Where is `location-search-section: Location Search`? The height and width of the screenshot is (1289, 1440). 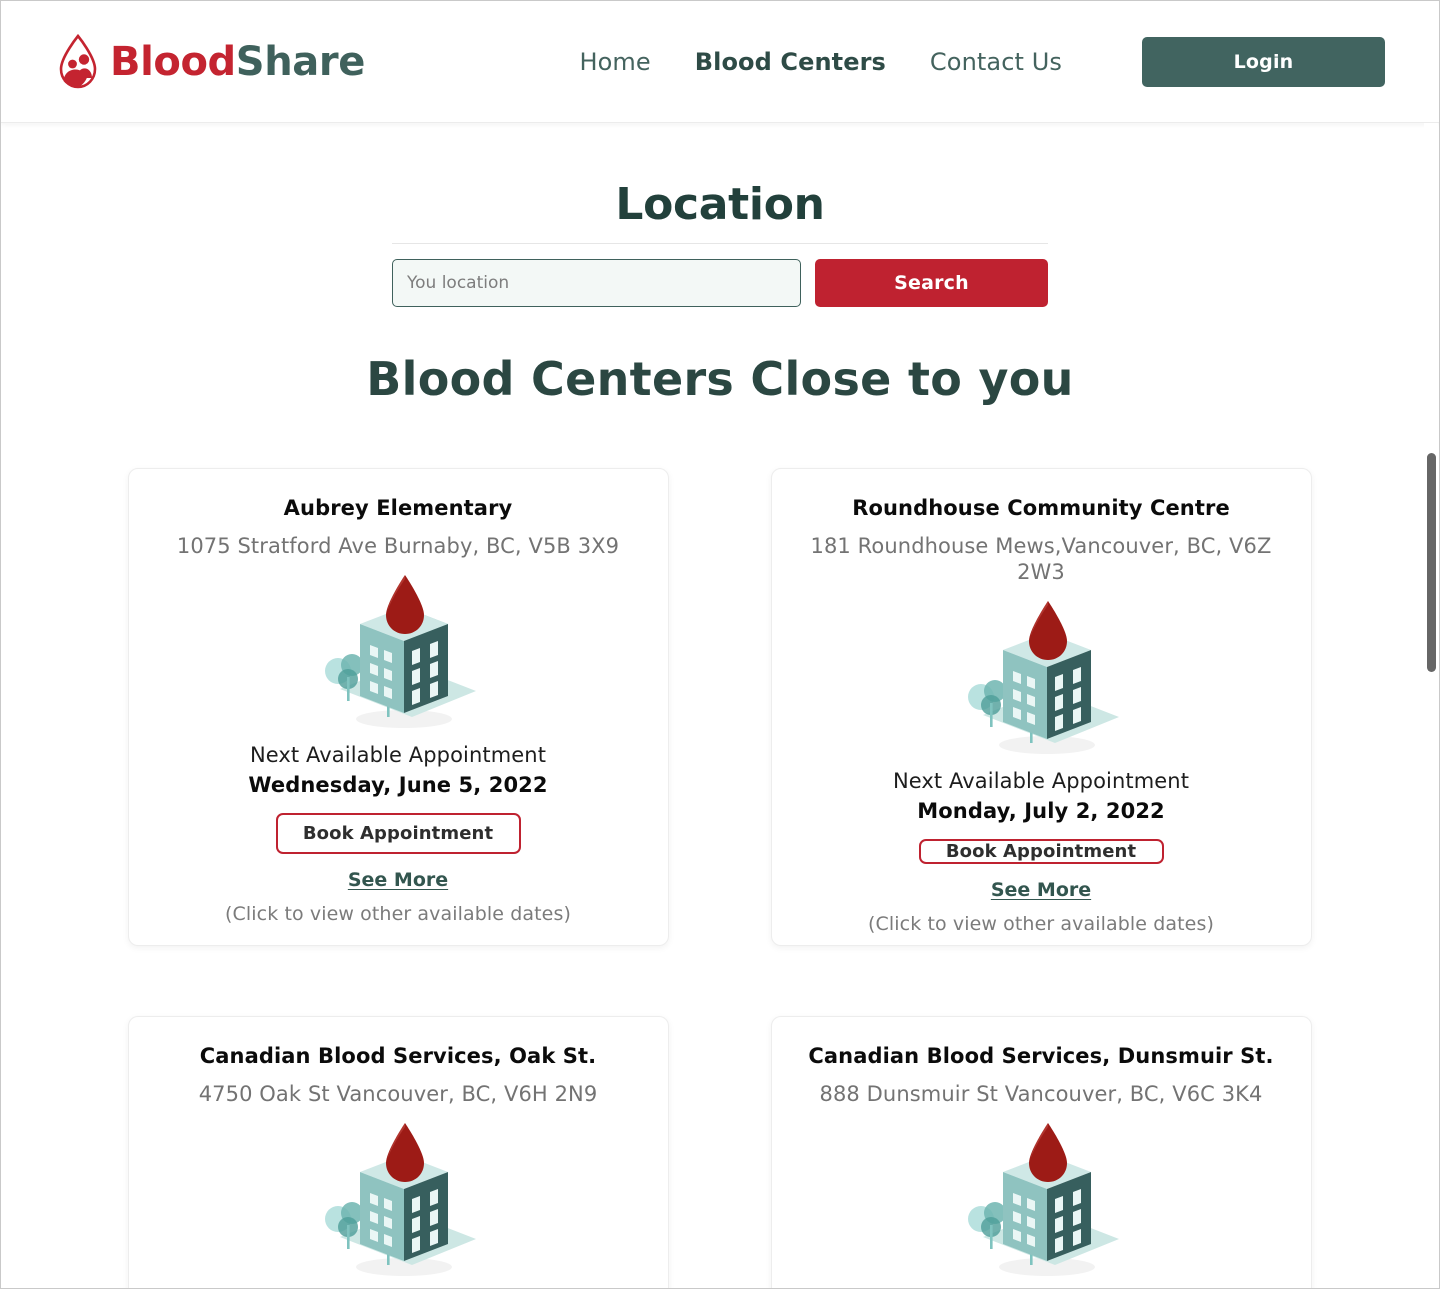 location-search-section: Location Search is located at coordinates (720, 215).